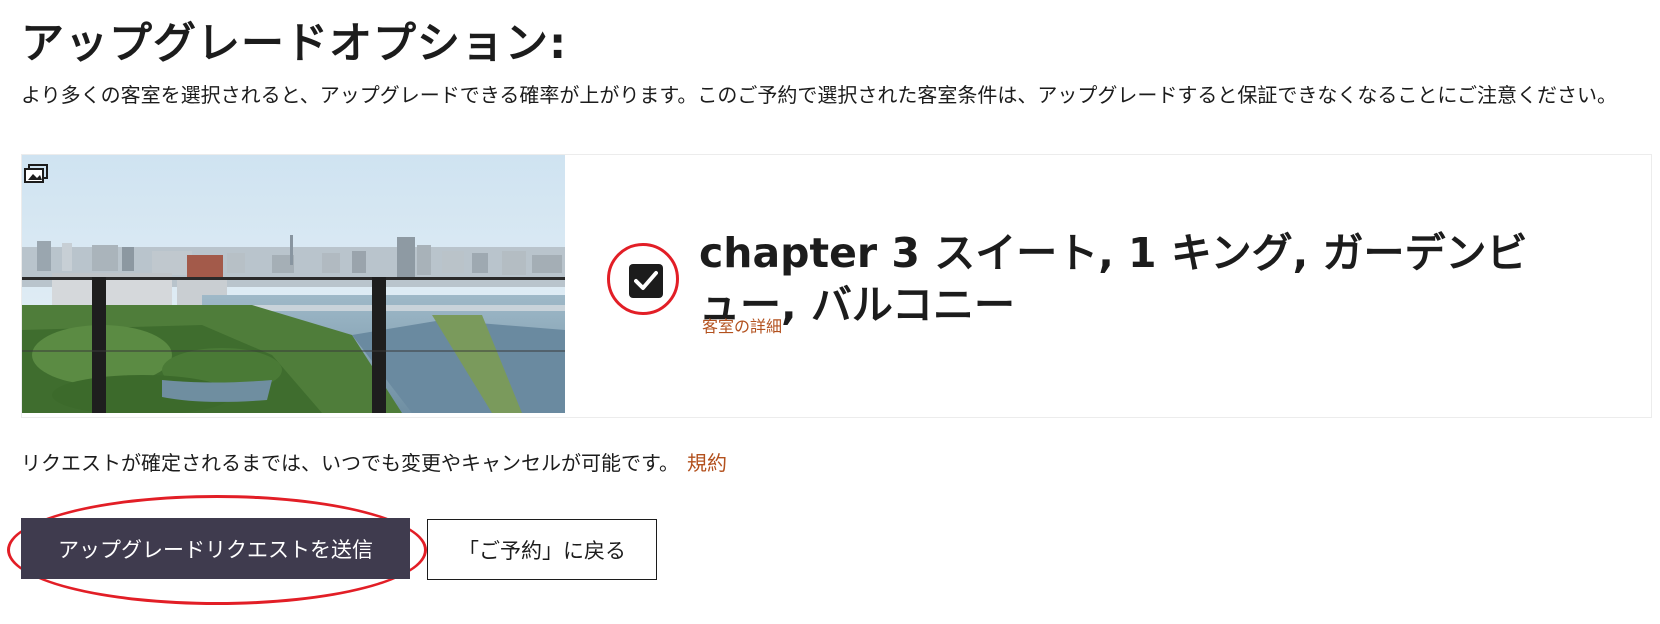 This screenshot has height=624, width=1660. What do you see at coordinates (542, 549) in the screenshot?
I see `back-to-reservation-button: 「ご予約」に戻る` at bounding box center [542, 549].